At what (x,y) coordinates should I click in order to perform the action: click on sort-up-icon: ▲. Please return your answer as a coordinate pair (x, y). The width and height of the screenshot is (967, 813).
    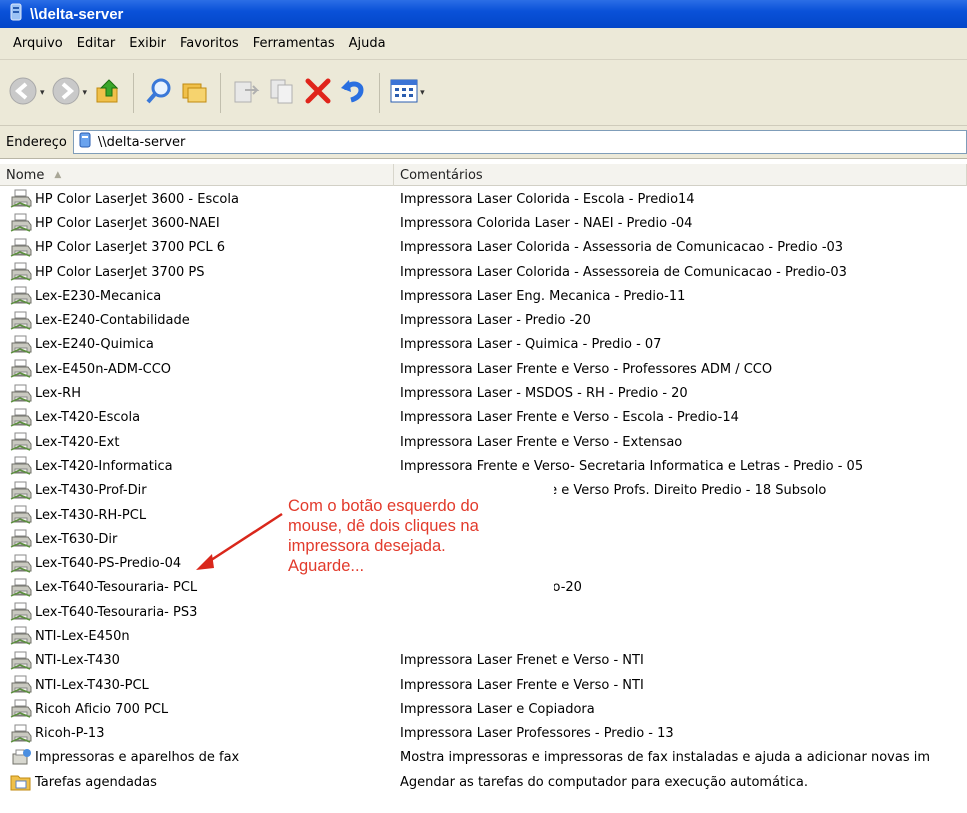
    Looking at the image, I should click on (58, 175).